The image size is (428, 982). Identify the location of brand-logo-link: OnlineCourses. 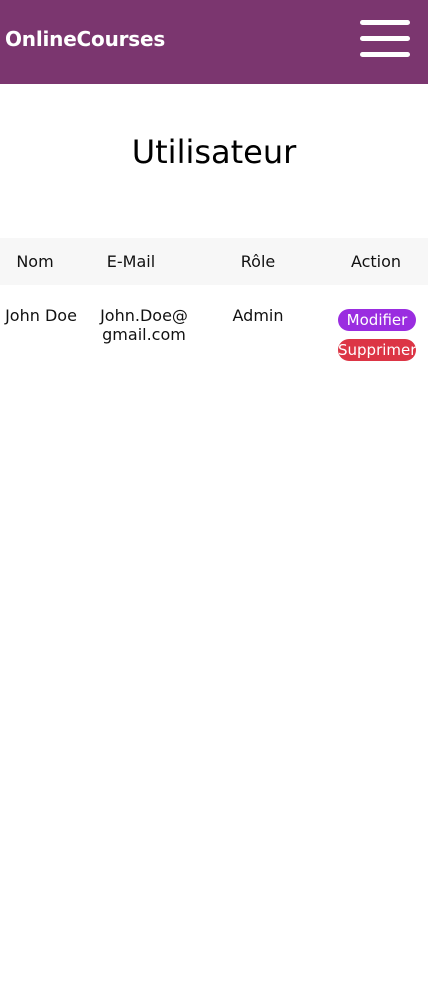
(85, 39).